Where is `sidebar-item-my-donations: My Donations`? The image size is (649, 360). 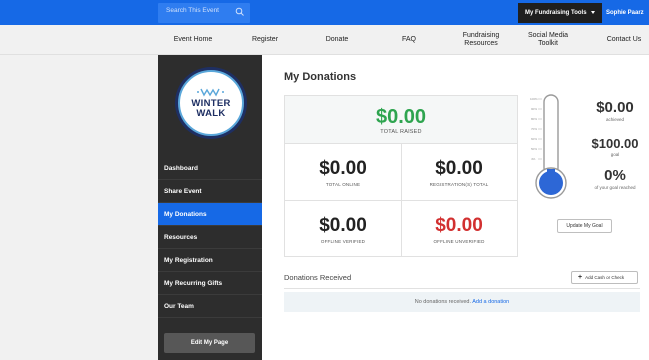
sidebar-item-my-donations: My Donations is located at coordinates (210, 214).